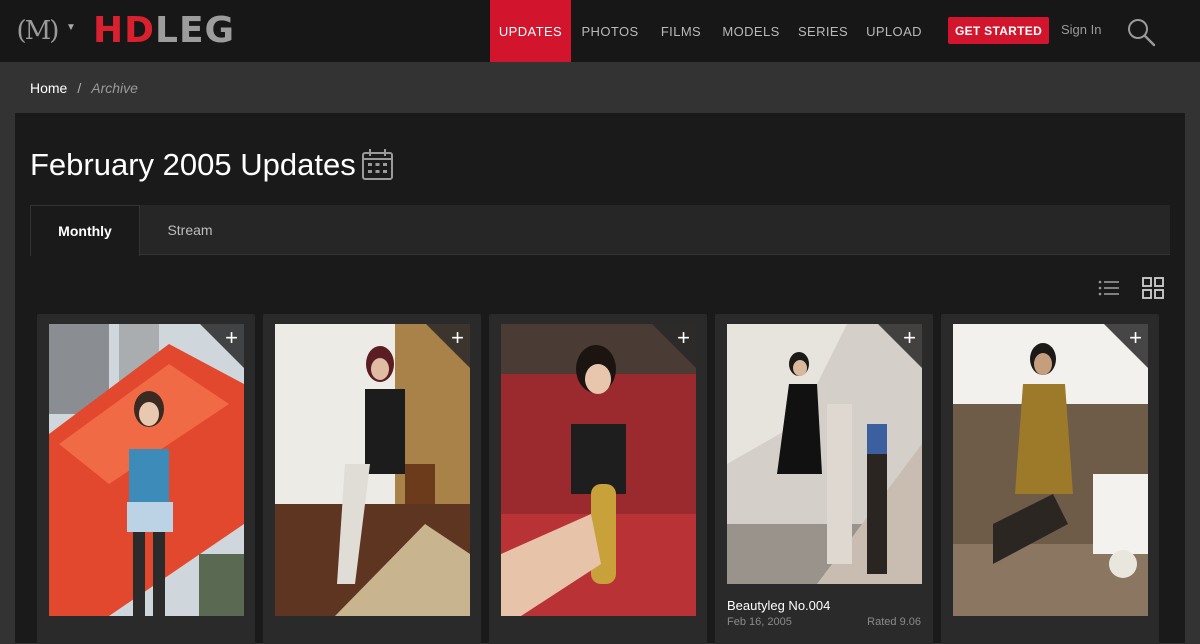 This screenshot has height=644, width=1200. I want to click on calendar-icon, so click(377, 164).